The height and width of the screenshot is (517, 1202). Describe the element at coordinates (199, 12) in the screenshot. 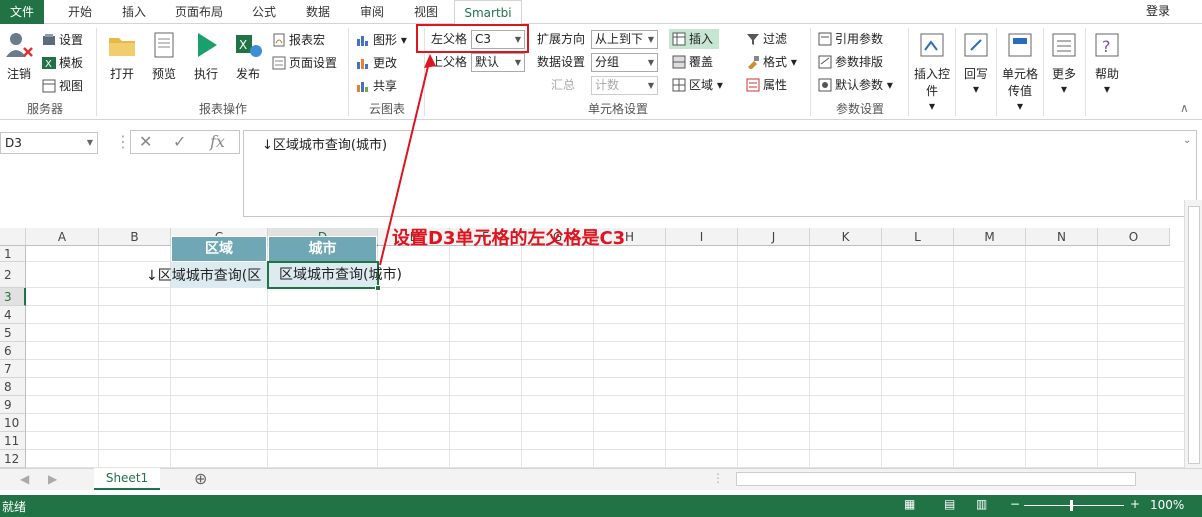

I see `tab-page-layout: 页面布局` at that location.